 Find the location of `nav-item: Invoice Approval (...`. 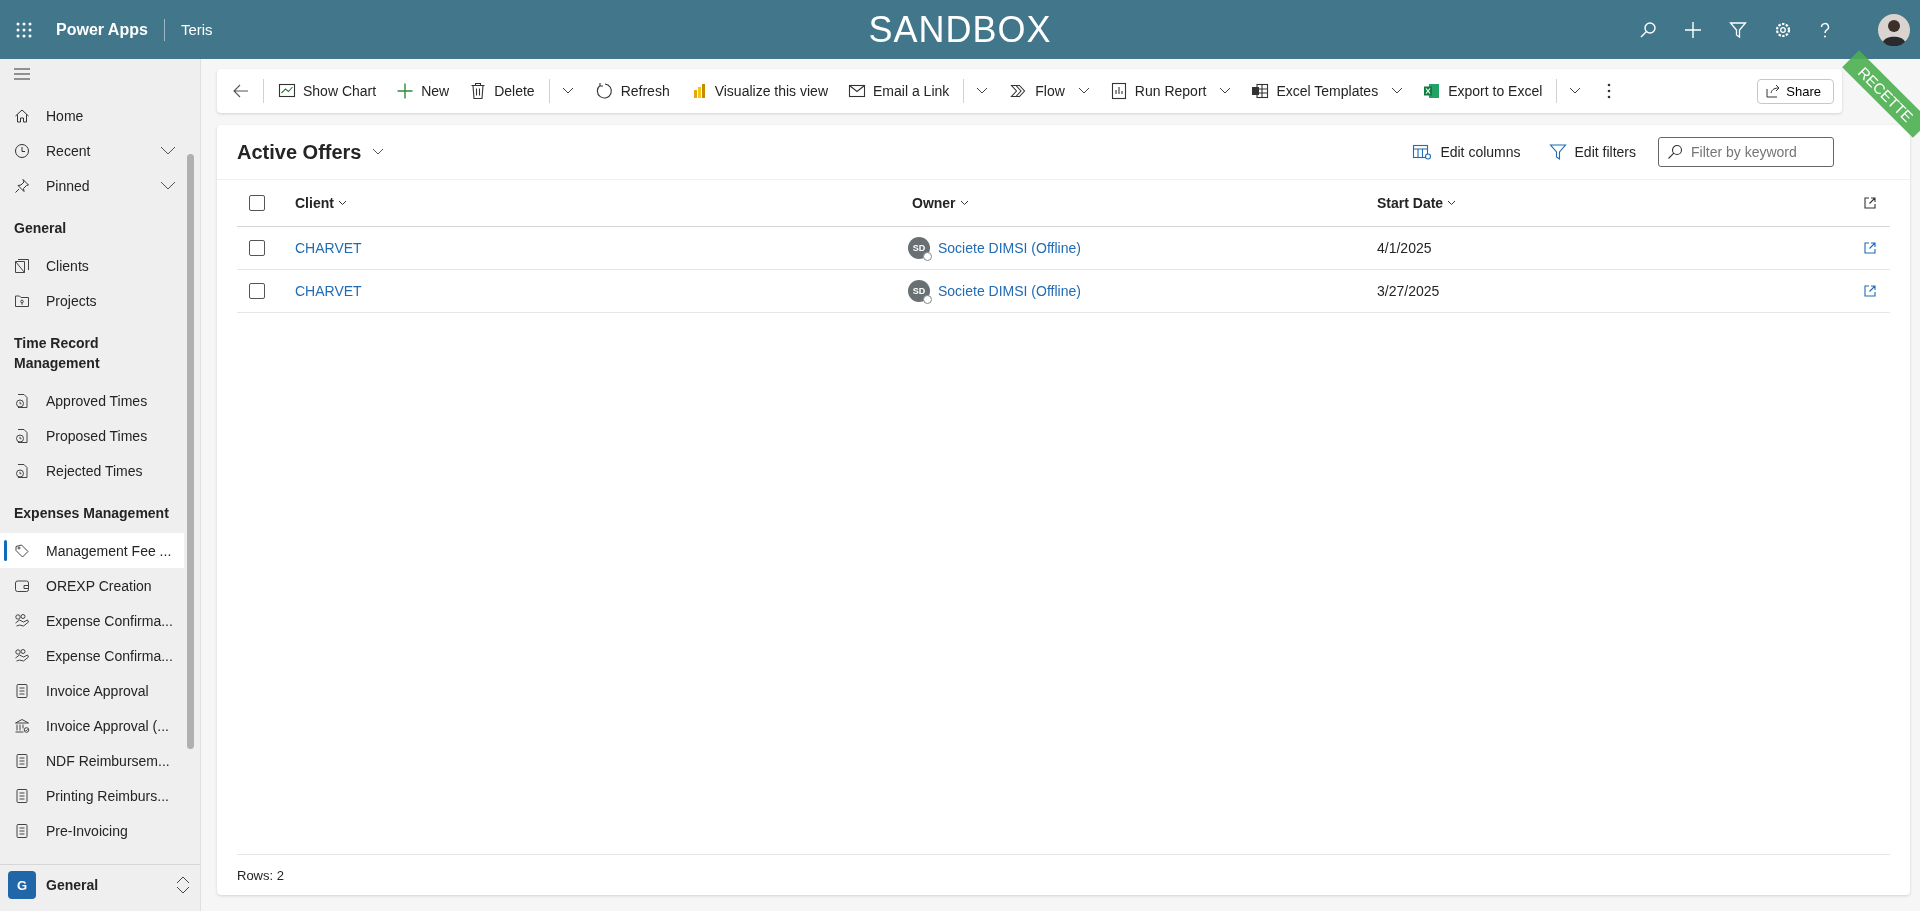

nav-item: Invoice Approval (... is located at coordinates (92, 725).